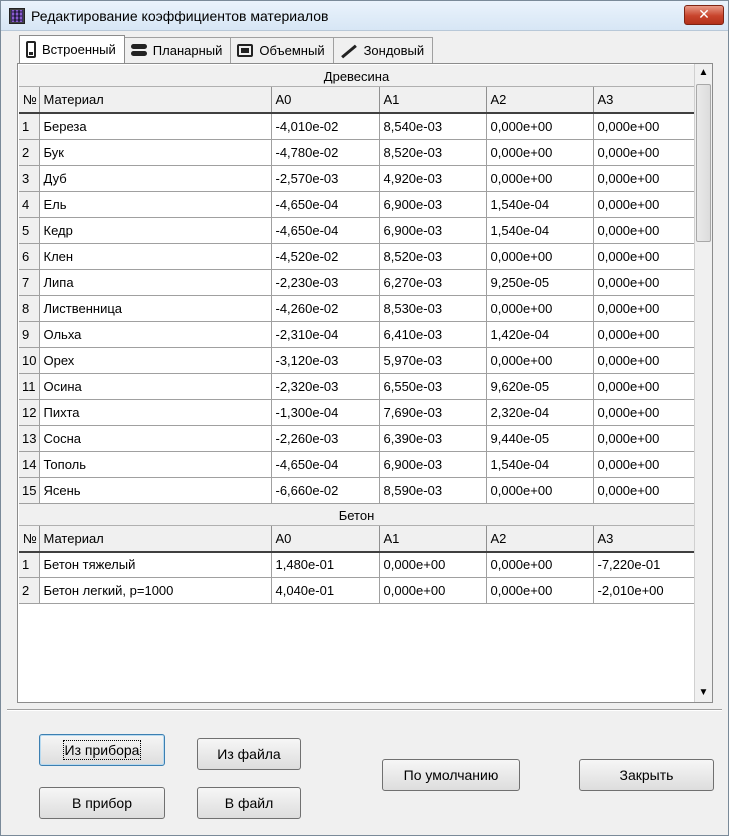 This screenshot has width=729, height=836. Describe the element at coordinates (155, 464) in the screenshot. I see `material-cell: Тополь` at that location.